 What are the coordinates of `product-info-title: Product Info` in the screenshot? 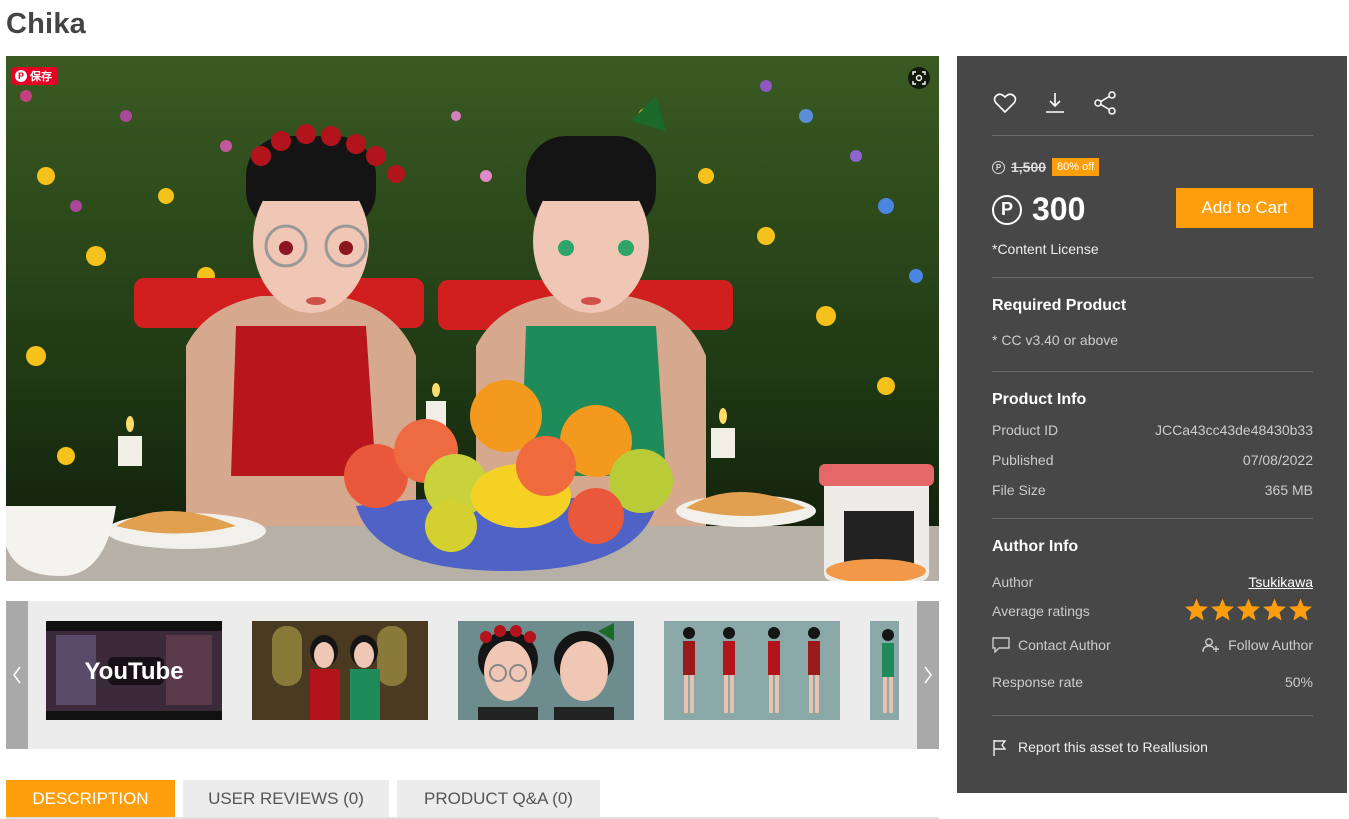 It's located at (1039, 399).